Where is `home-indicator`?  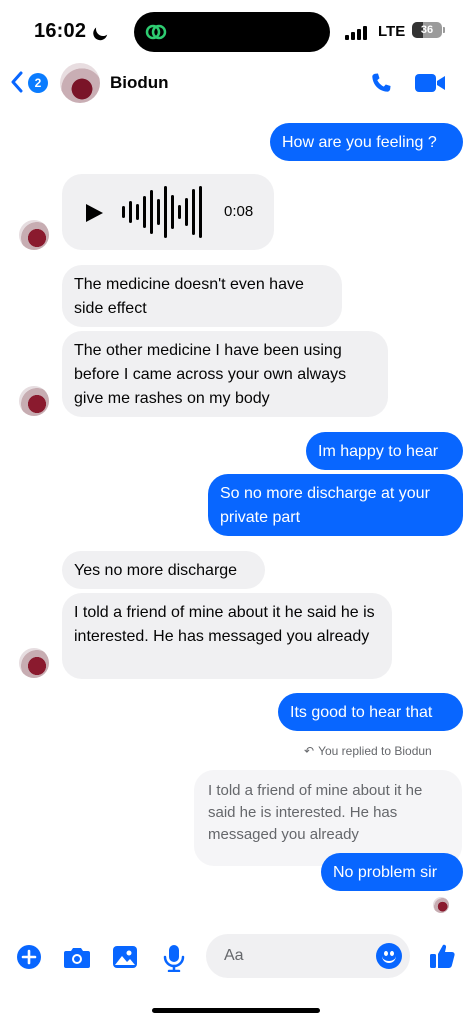
home-indicator is located at coordinates (236, 1010).